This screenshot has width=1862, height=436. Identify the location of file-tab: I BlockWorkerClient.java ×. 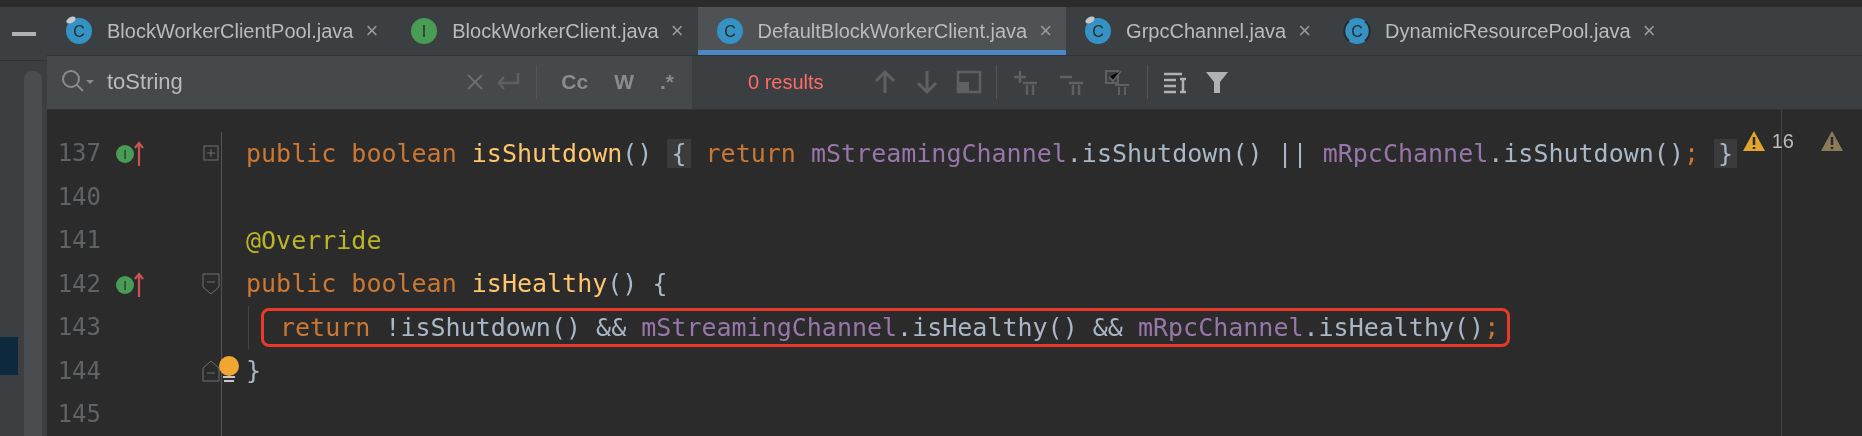
(545, 31).